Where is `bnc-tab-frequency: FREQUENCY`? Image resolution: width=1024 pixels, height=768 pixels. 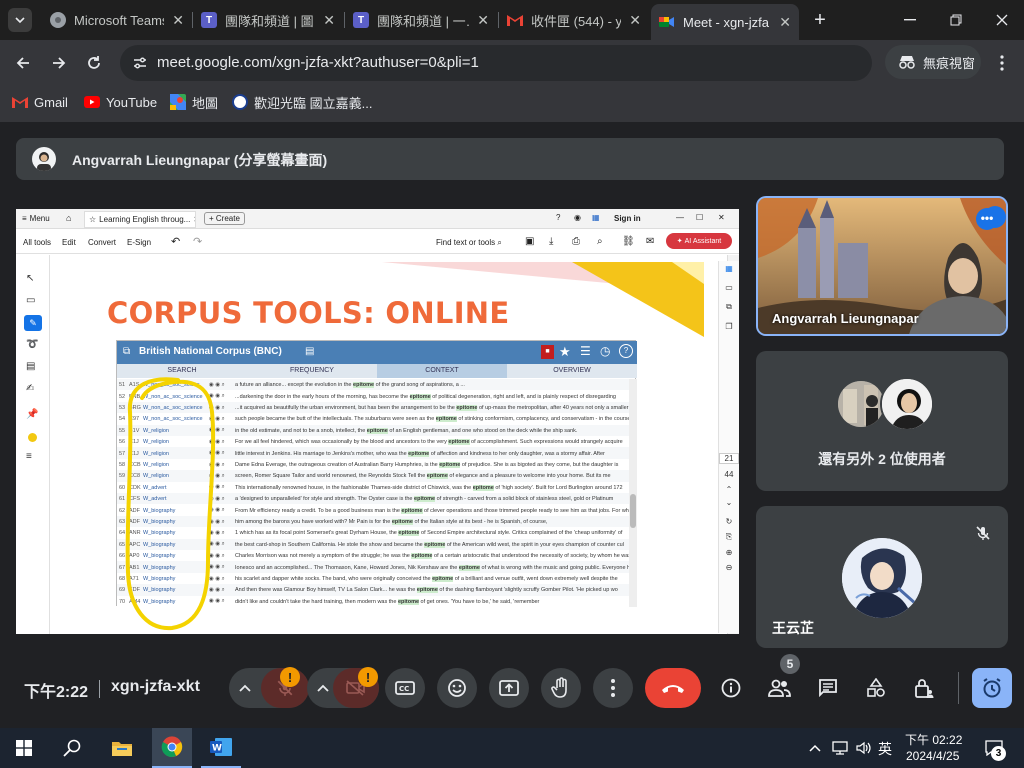 bnc-tab-frequency: FREQUENCY is located at coordinates (312, 371).